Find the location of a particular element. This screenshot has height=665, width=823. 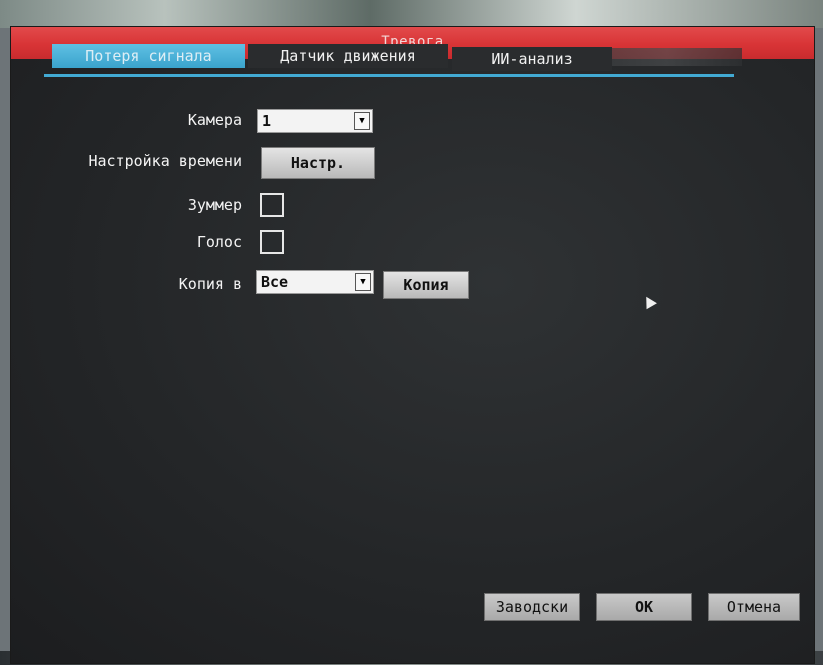

time-setting-label: Настройка времени is located at coordinates (165, 161).